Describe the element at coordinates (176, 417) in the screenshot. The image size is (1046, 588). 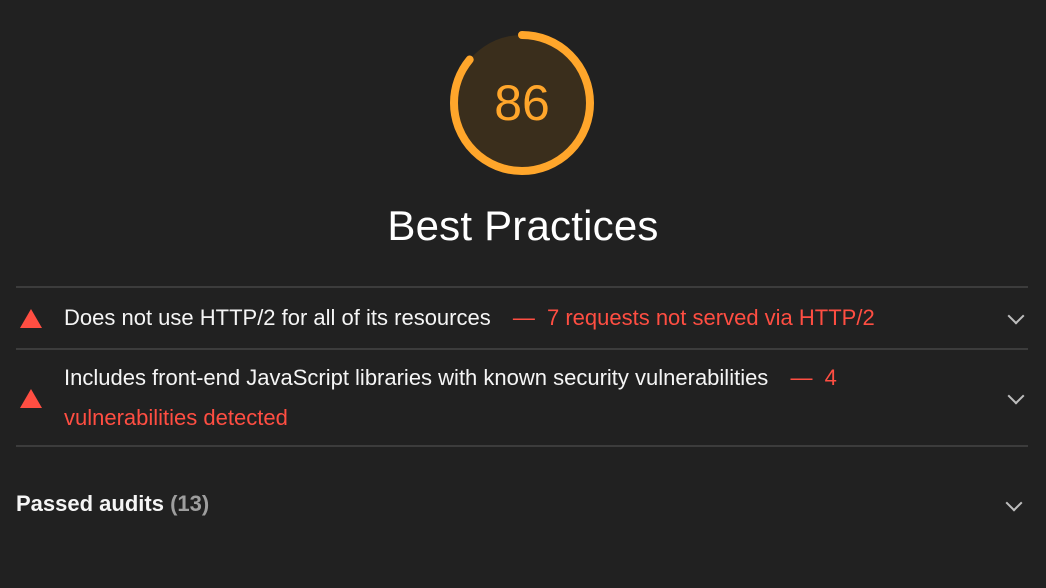
I see `audit-display-value-continued: vulnerabilities detected` at that location.